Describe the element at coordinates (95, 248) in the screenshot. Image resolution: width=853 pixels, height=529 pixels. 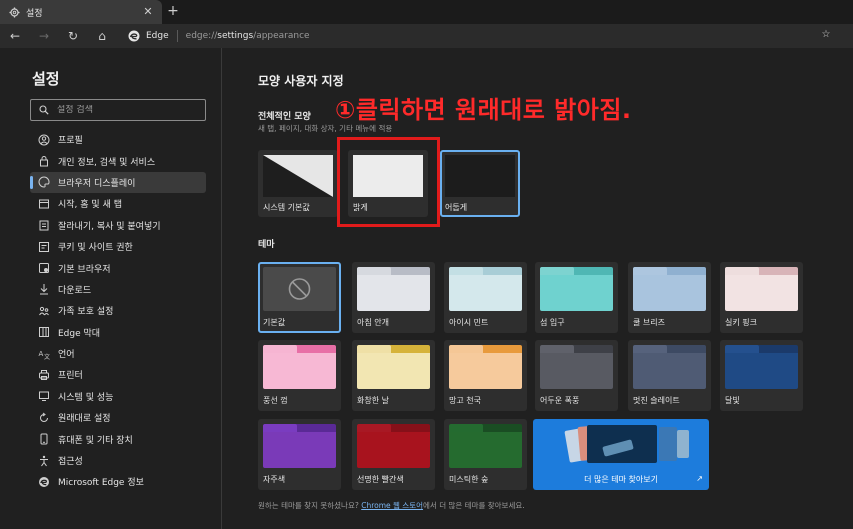
I see `sidebar-item-label: 쿠키 및 사이트 권한` at that location.